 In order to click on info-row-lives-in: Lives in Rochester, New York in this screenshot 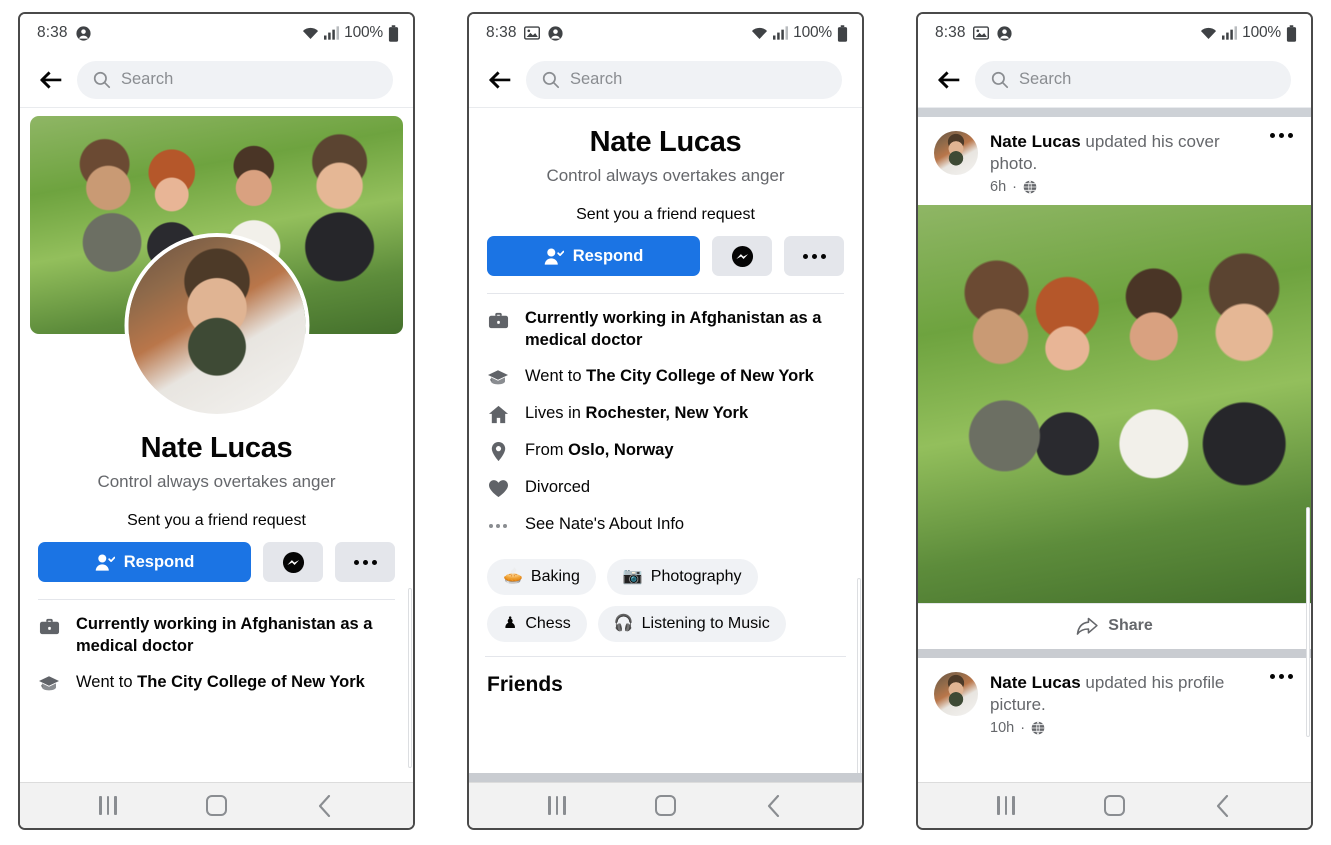, I will do `click(665, 414)`.